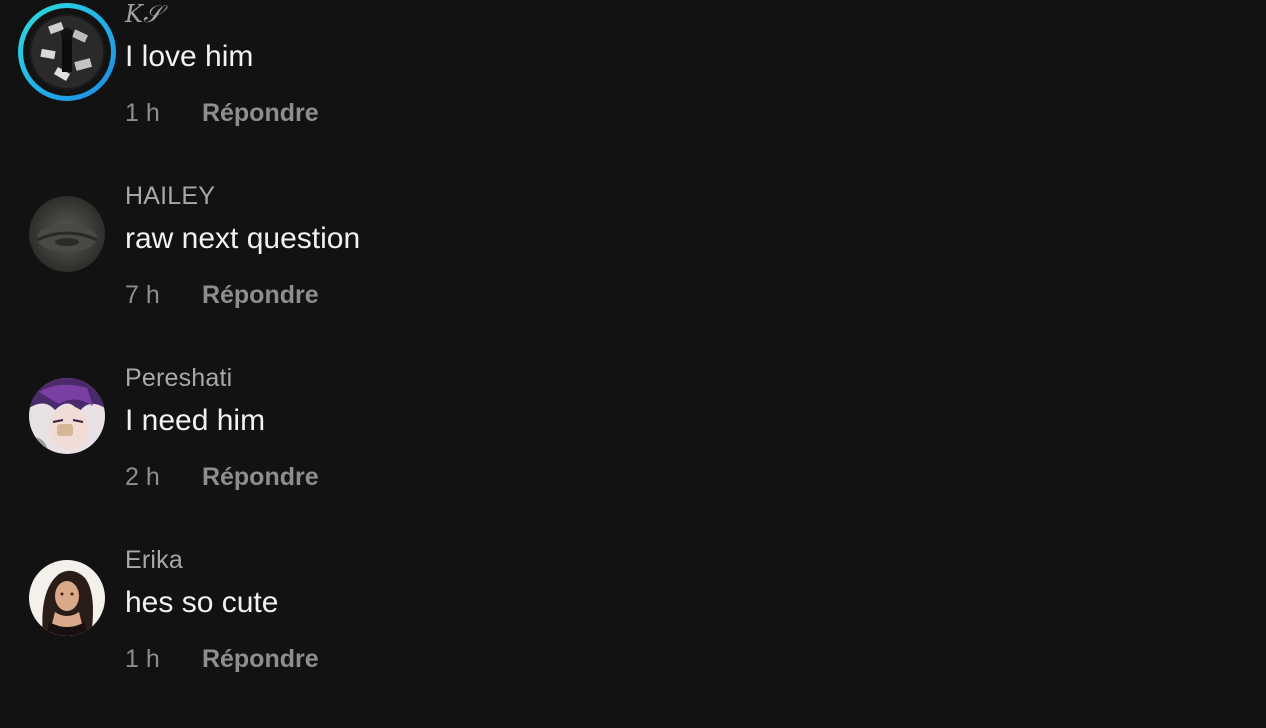  What do you see at coordinates (189, 56) in the screenshot?
I see `comment-text: I love him` at bounding box center [189, 56].